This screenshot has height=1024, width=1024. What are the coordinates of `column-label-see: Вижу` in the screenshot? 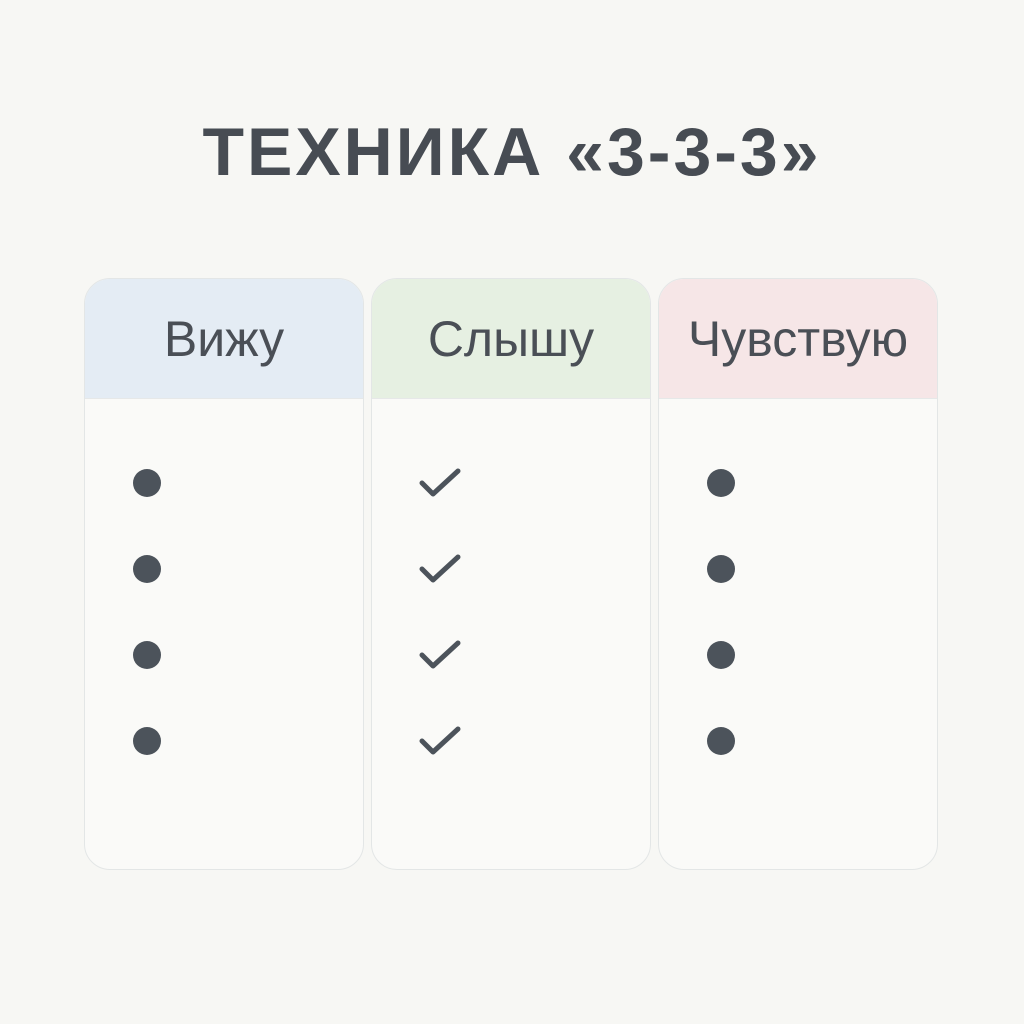 It's located at (224, 338).